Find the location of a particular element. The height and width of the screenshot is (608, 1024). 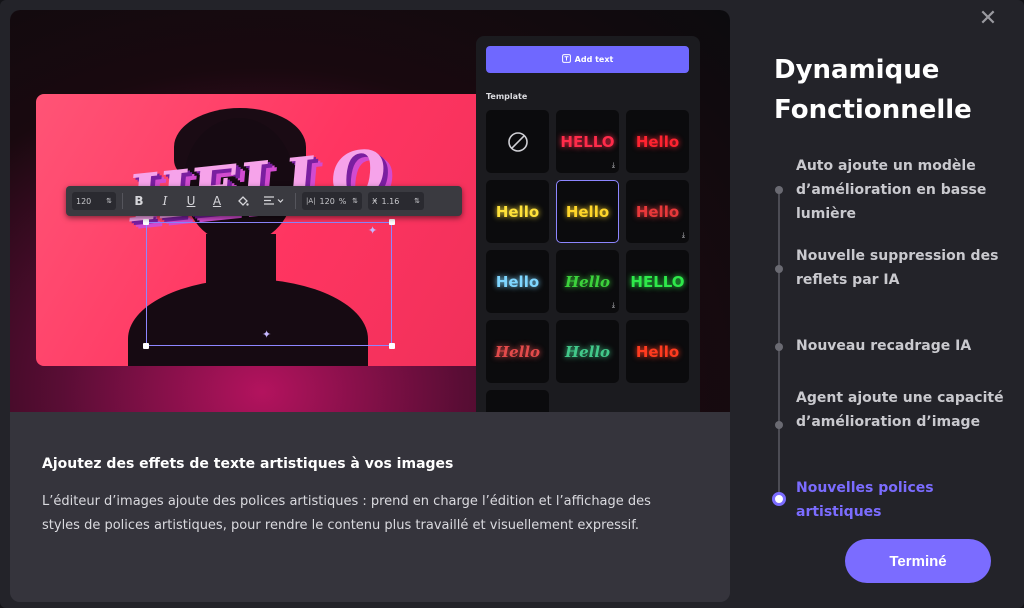

line-height-field: Ӿ 1.16 ⇅ is located at coordinates (396, 201).